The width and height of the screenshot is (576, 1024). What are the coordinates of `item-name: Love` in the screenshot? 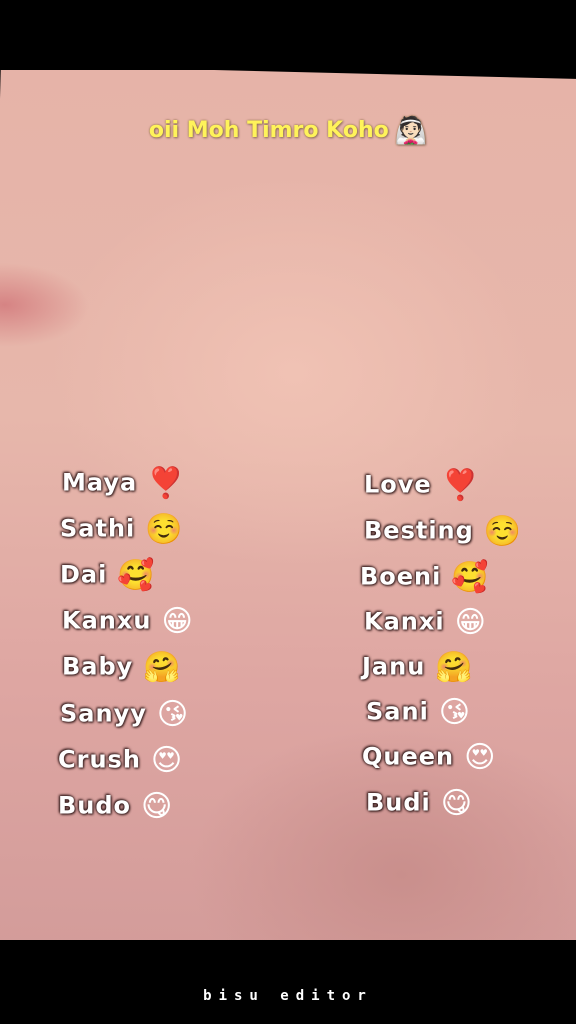 It's located at (398, 484).